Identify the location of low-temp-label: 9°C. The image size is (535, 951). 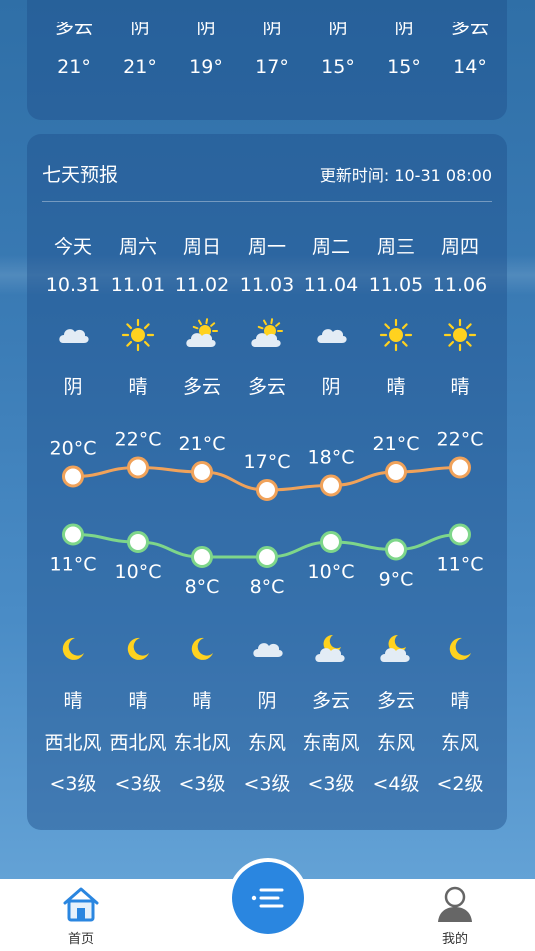
(396, 580).